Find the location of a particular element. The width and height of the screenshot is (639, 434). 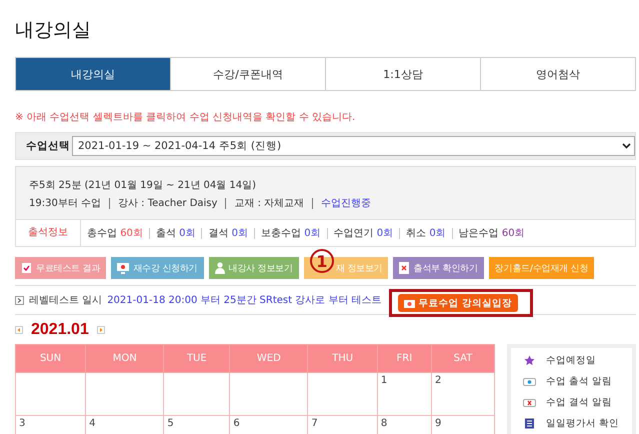

eye-icon is located at coordinates (529, 382).